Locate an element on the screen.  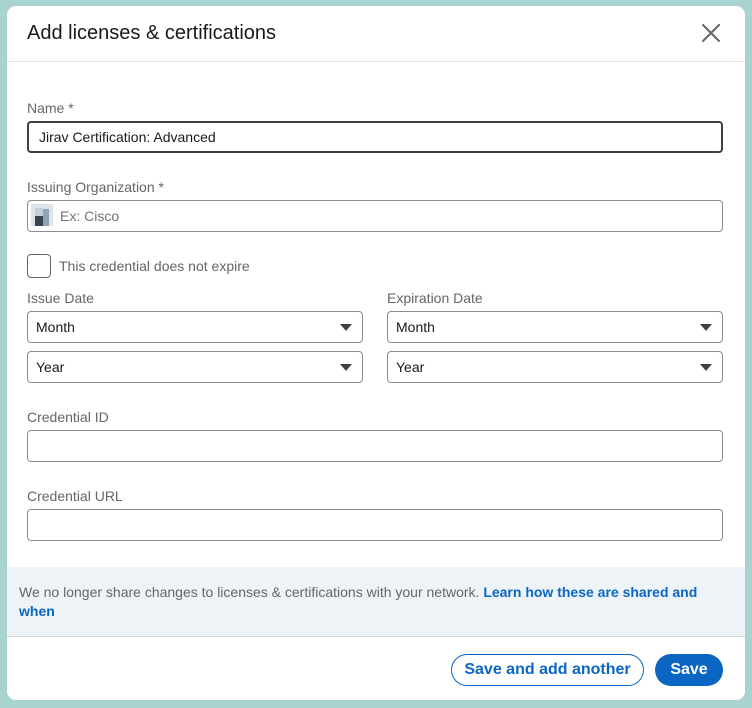
issuing-org-input is located at coordinates (375, 216).